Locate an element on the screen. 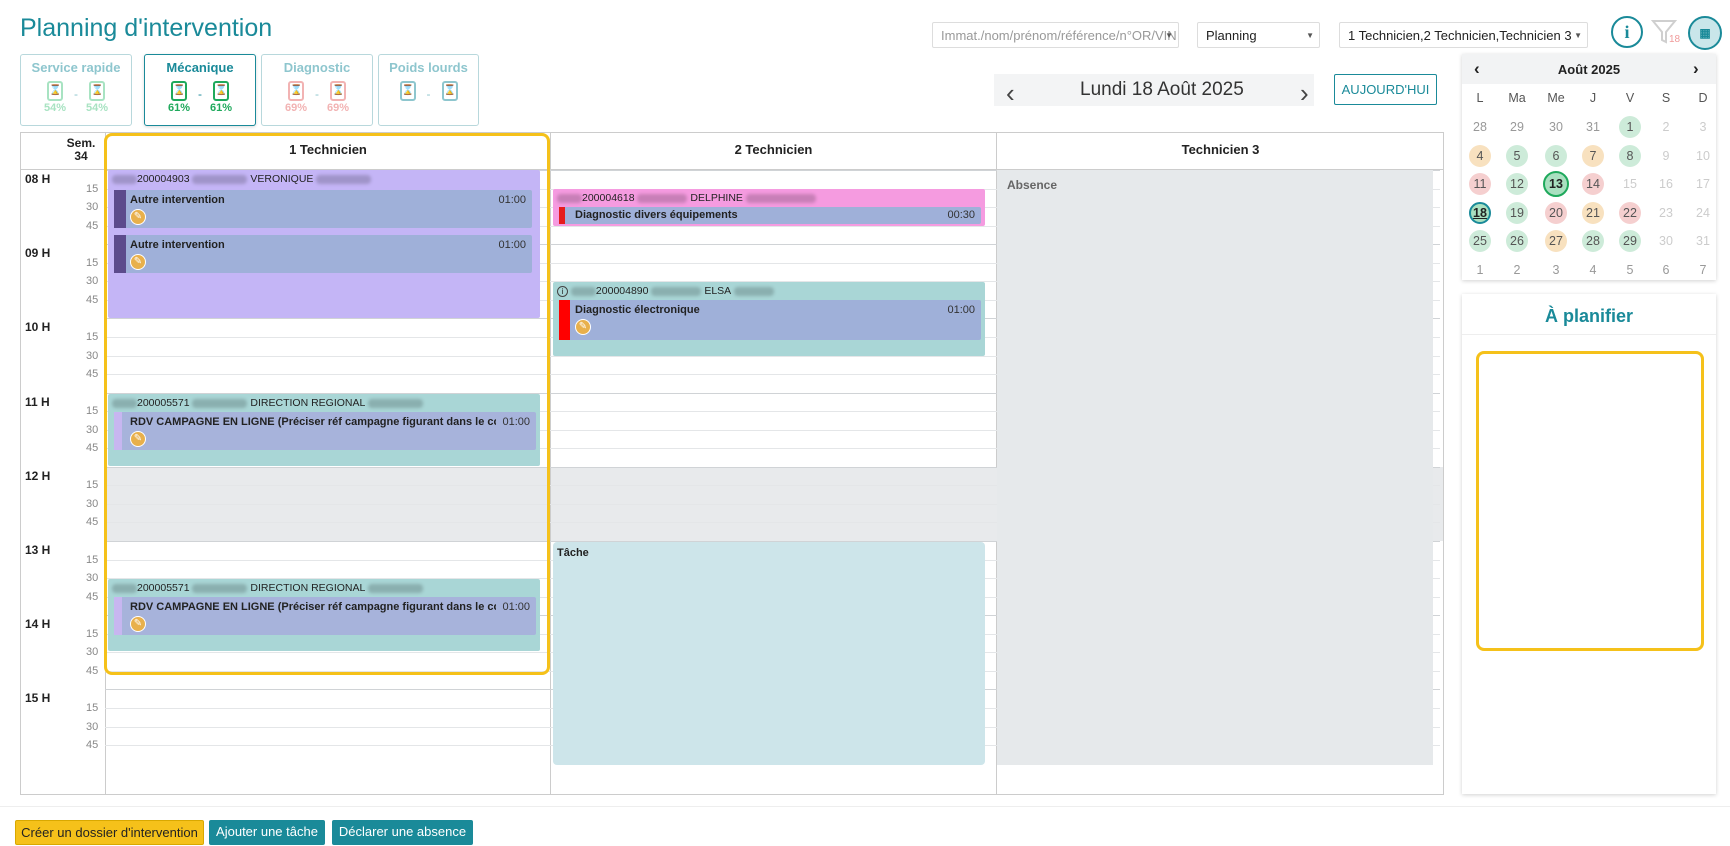  intervention-title: Diagnostic divers équipements is located at coordinates (656, 215).